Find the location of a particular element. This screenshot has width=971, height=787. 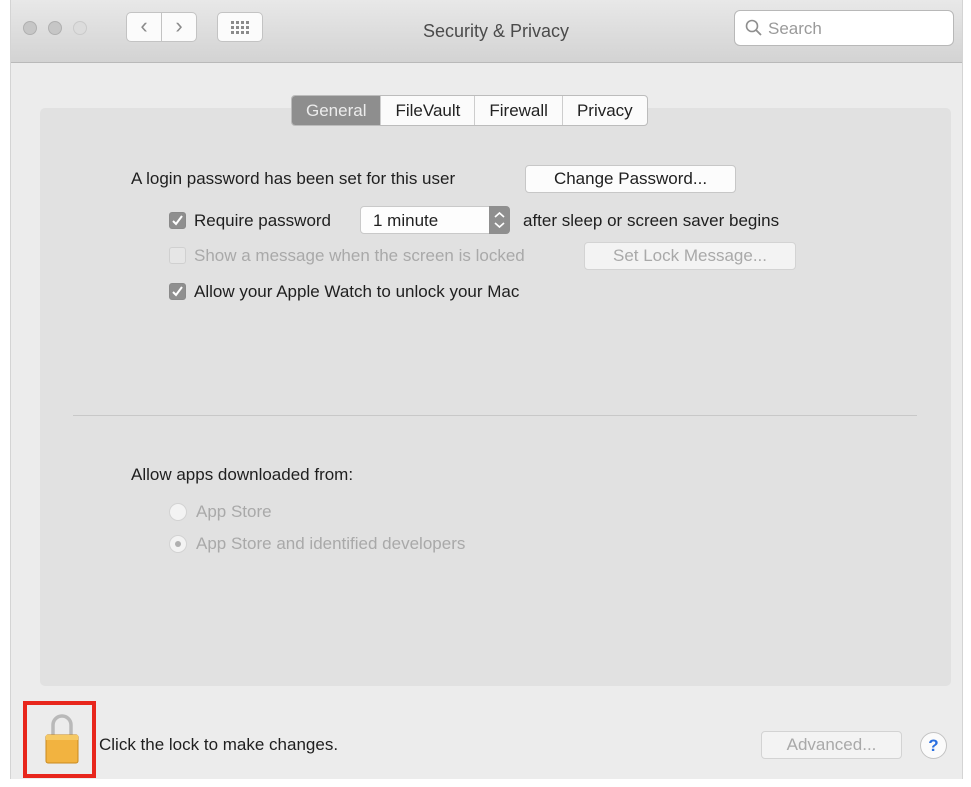

stepper-arrows-icon is located at coordinates (499, 220).